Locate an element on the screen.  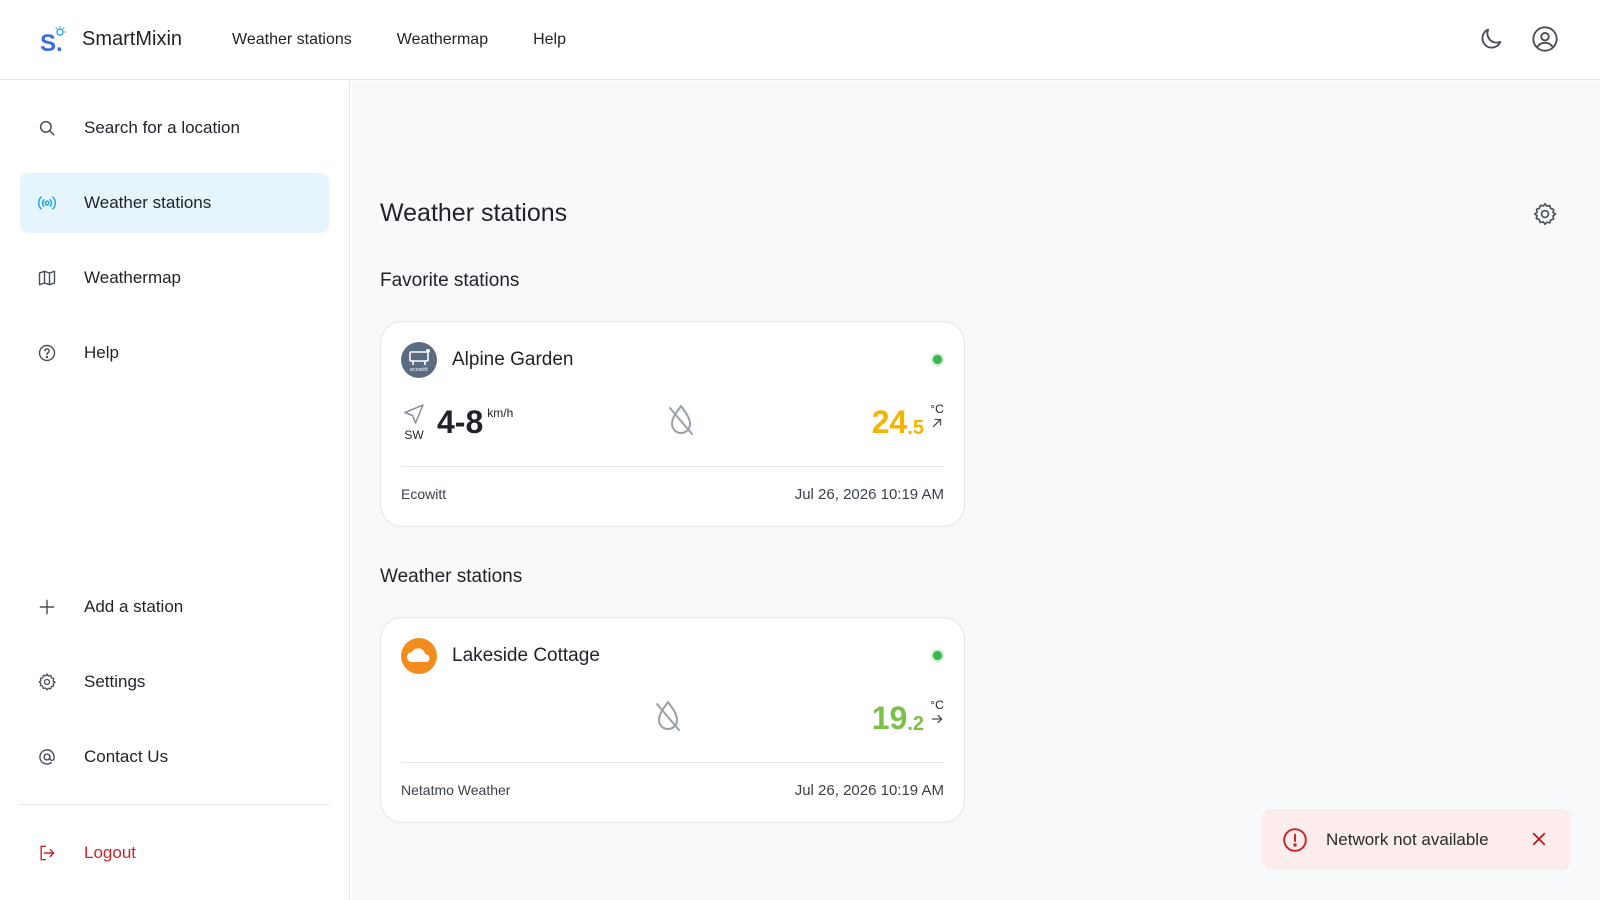
sidebar-item-label: Logout is located at coordinates (110, 852).